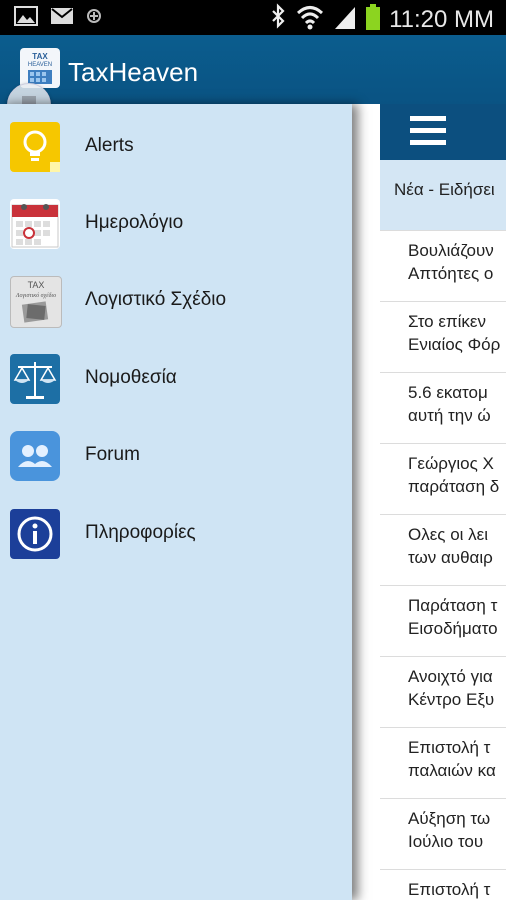 This screenshot has width=506, height=900. Describe the element at coordinates (450, 676) in the screenshot. I see `news-title: Ανοιχτό για` at that location.